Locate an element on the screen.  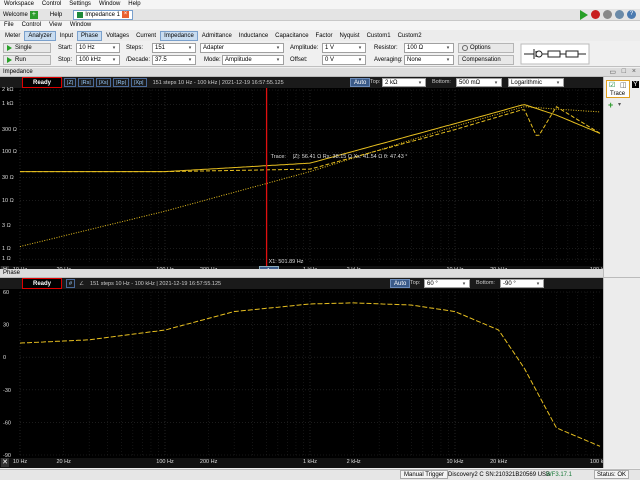
menu-workspace: Workspace is located at coordinates (19, 4).